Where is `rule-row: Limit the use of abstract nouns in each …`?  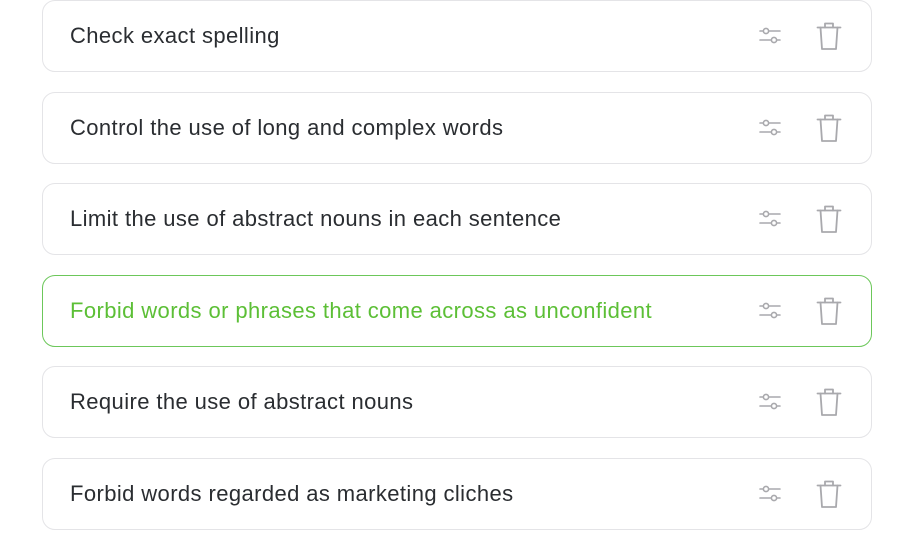
rule-row: Limit the use of abstract nouns in each … is located at coordinates (457, 219).